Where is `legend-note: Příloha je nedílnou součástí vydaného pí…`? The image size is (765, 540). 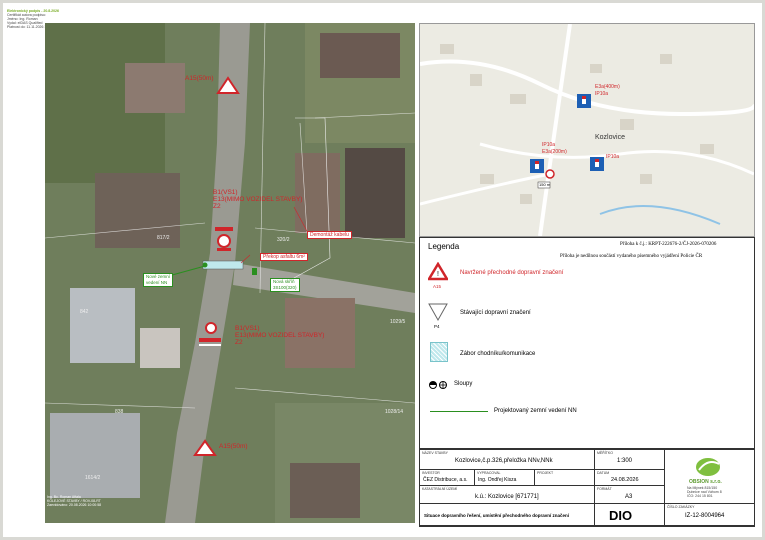 legend-note: Příloha je nedílnou součástí vydaného pí… is located at coordinates (631, 256).